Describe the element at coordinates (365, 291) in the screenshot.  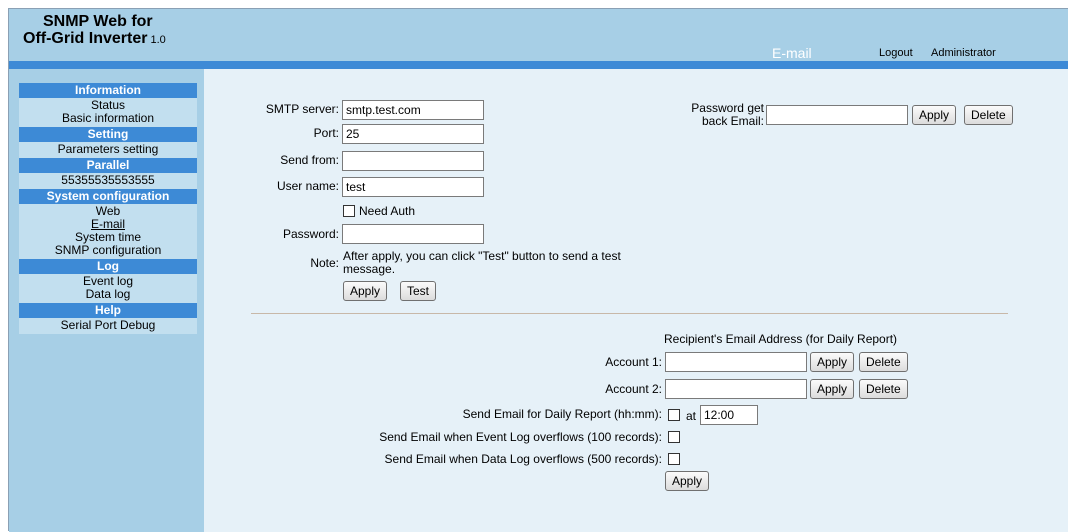
I see `smtp-apply-button: Apply` at that location.